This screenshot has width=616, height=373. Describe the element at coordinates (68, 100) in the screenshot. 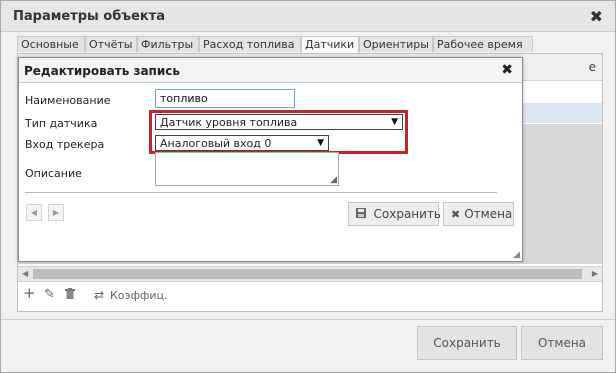

I see `name-label: Наименование` at that location.